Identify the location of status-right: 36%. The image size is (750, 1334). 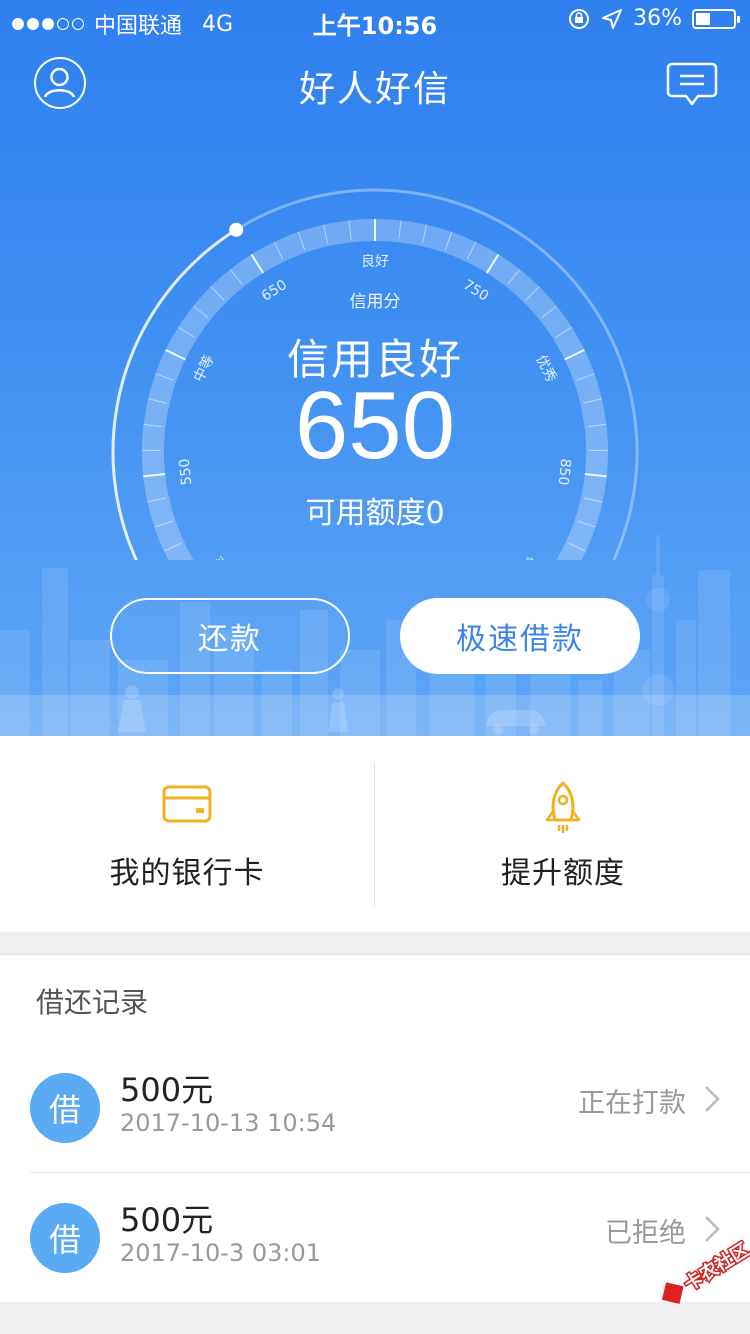
(653, 18).